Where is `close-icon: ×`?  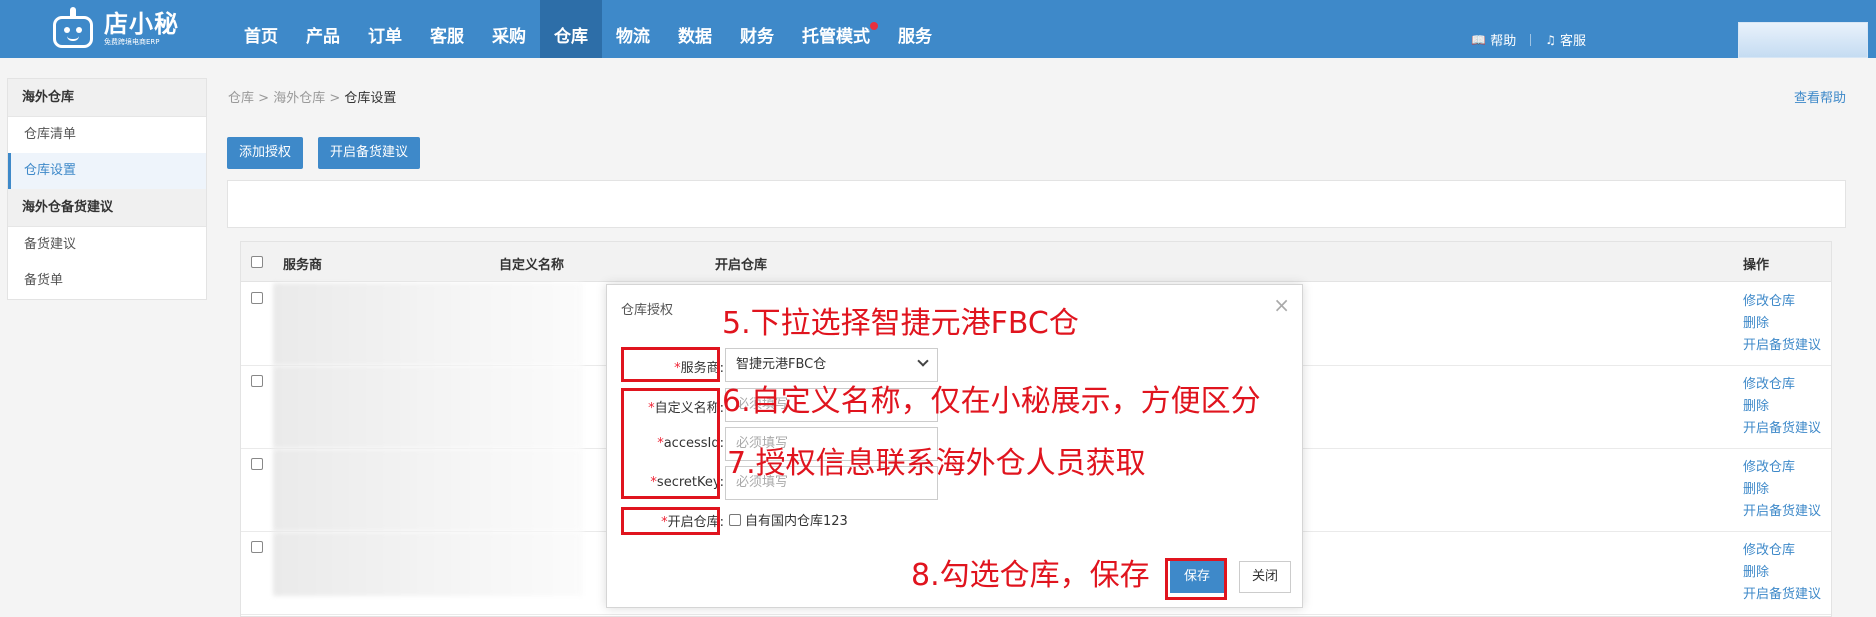 close-icon: × is located at coordinates (1281, 305).